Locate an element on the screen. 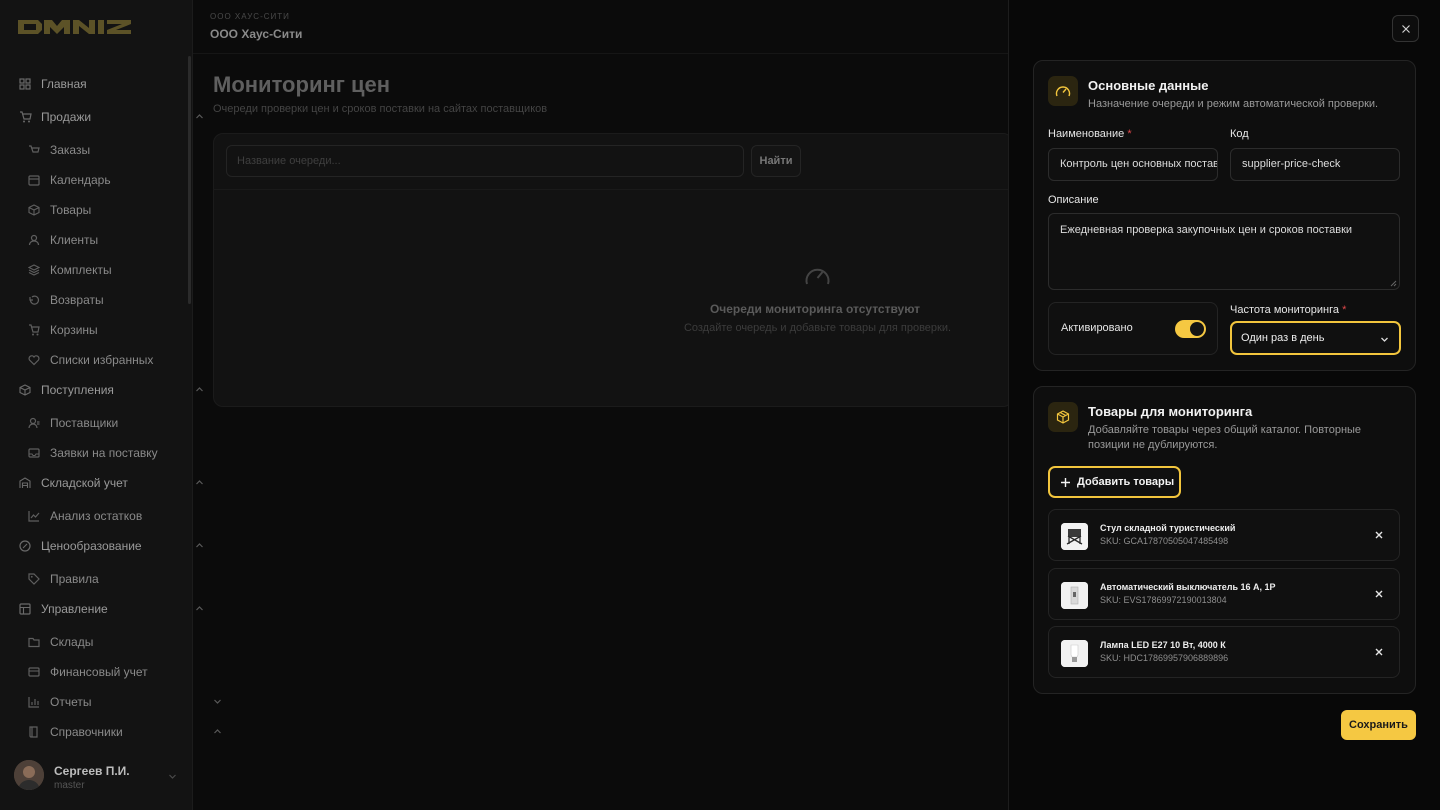  close-button is located at coordinates (1405, 28).